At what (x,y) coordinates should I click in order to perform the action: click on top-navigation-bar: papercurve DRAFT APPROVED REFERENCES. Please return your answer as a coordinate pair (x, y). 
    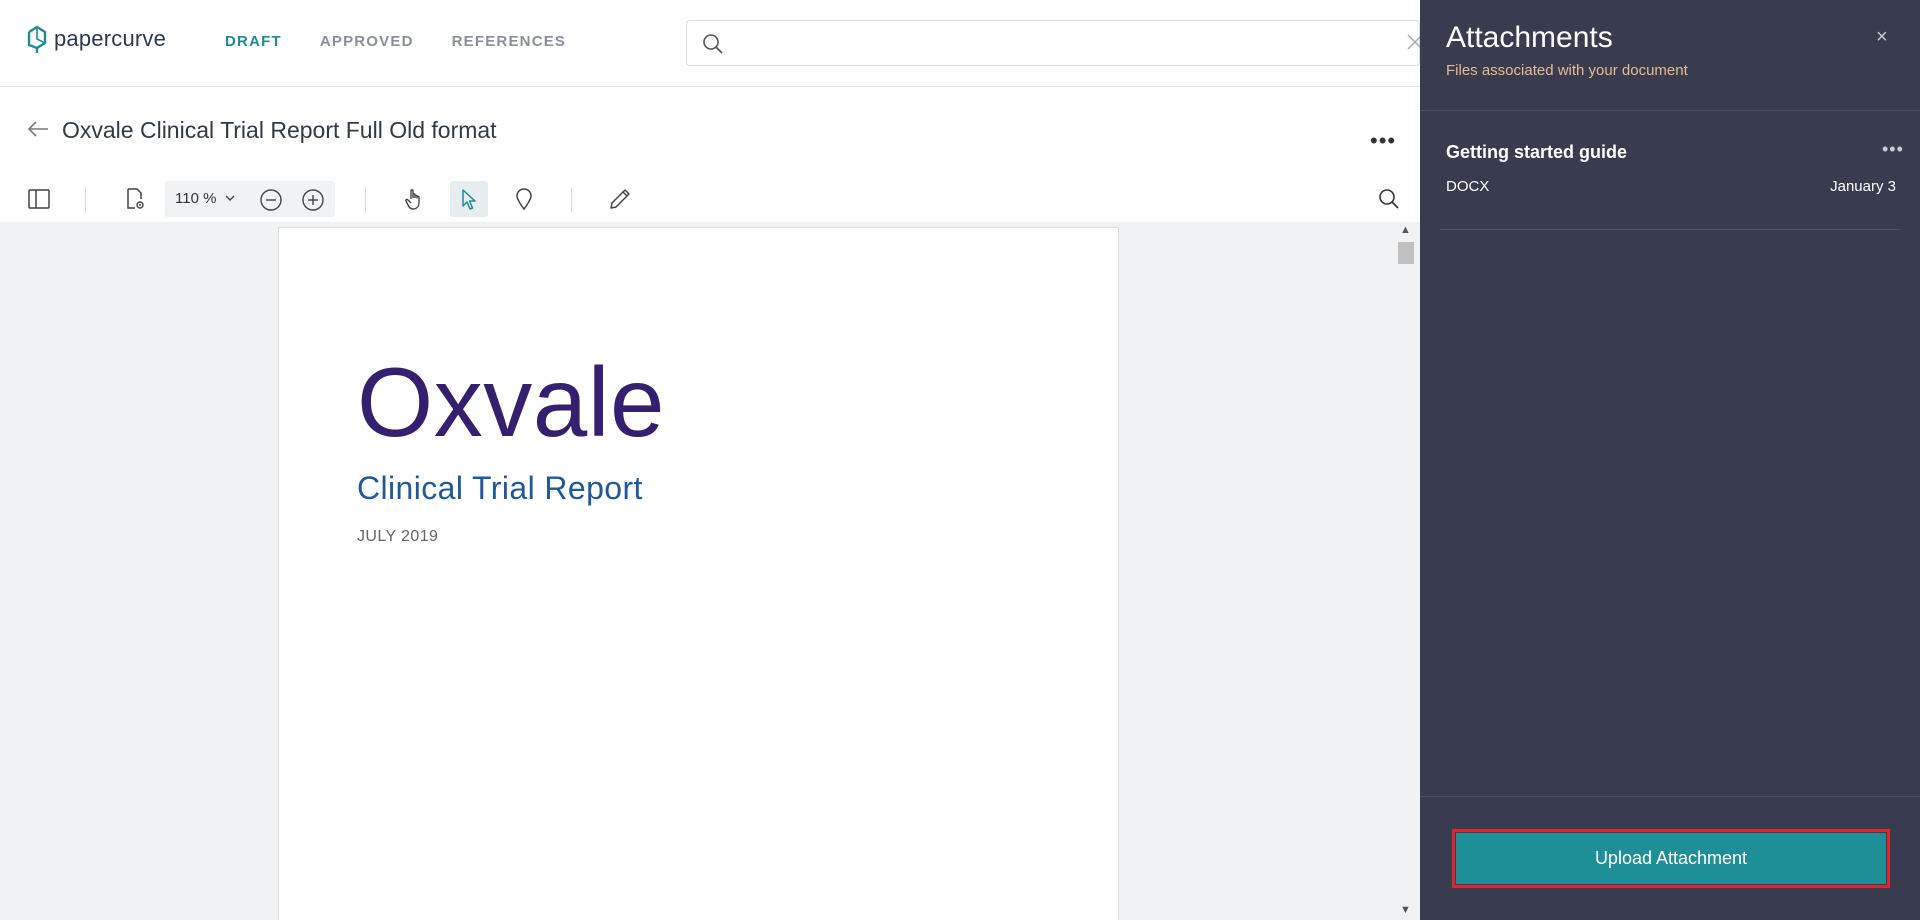
    Looking at the image, I should click on (711, 43).